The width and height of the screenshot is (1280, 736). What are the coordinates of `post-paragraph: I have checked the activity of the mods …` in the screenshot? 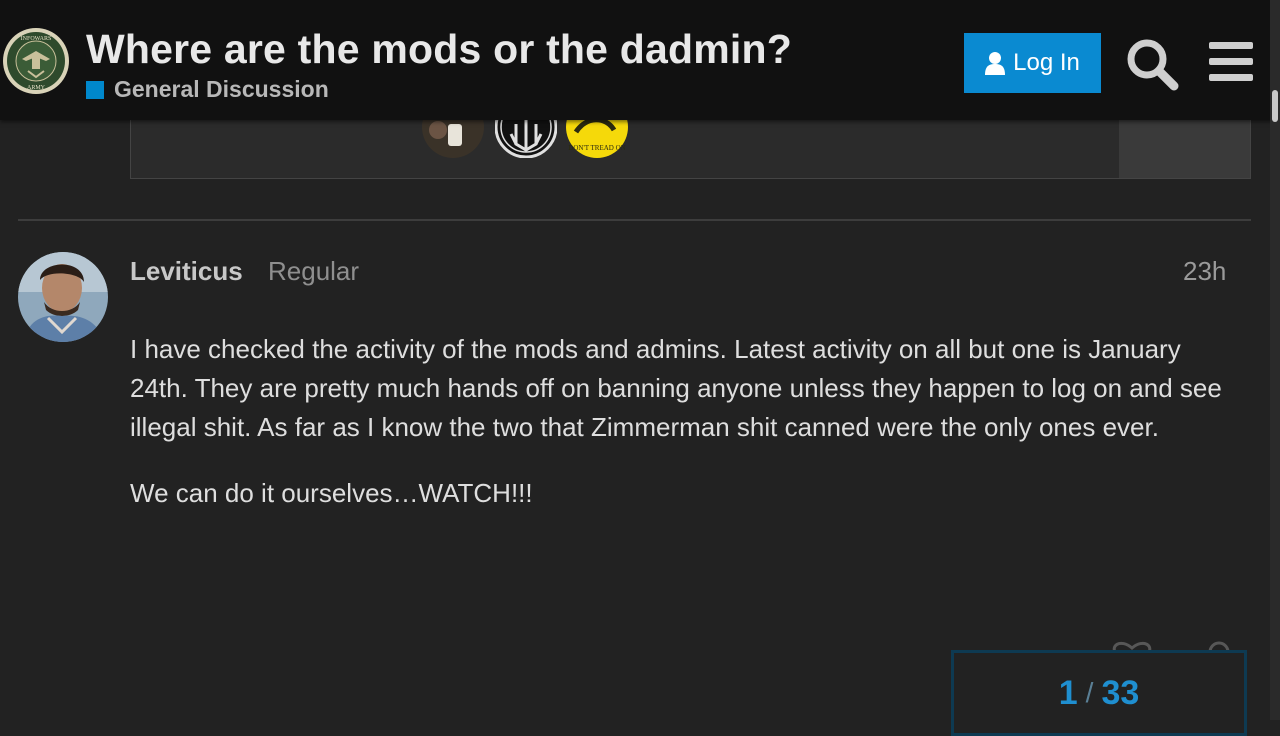 It's located at (676, 388).